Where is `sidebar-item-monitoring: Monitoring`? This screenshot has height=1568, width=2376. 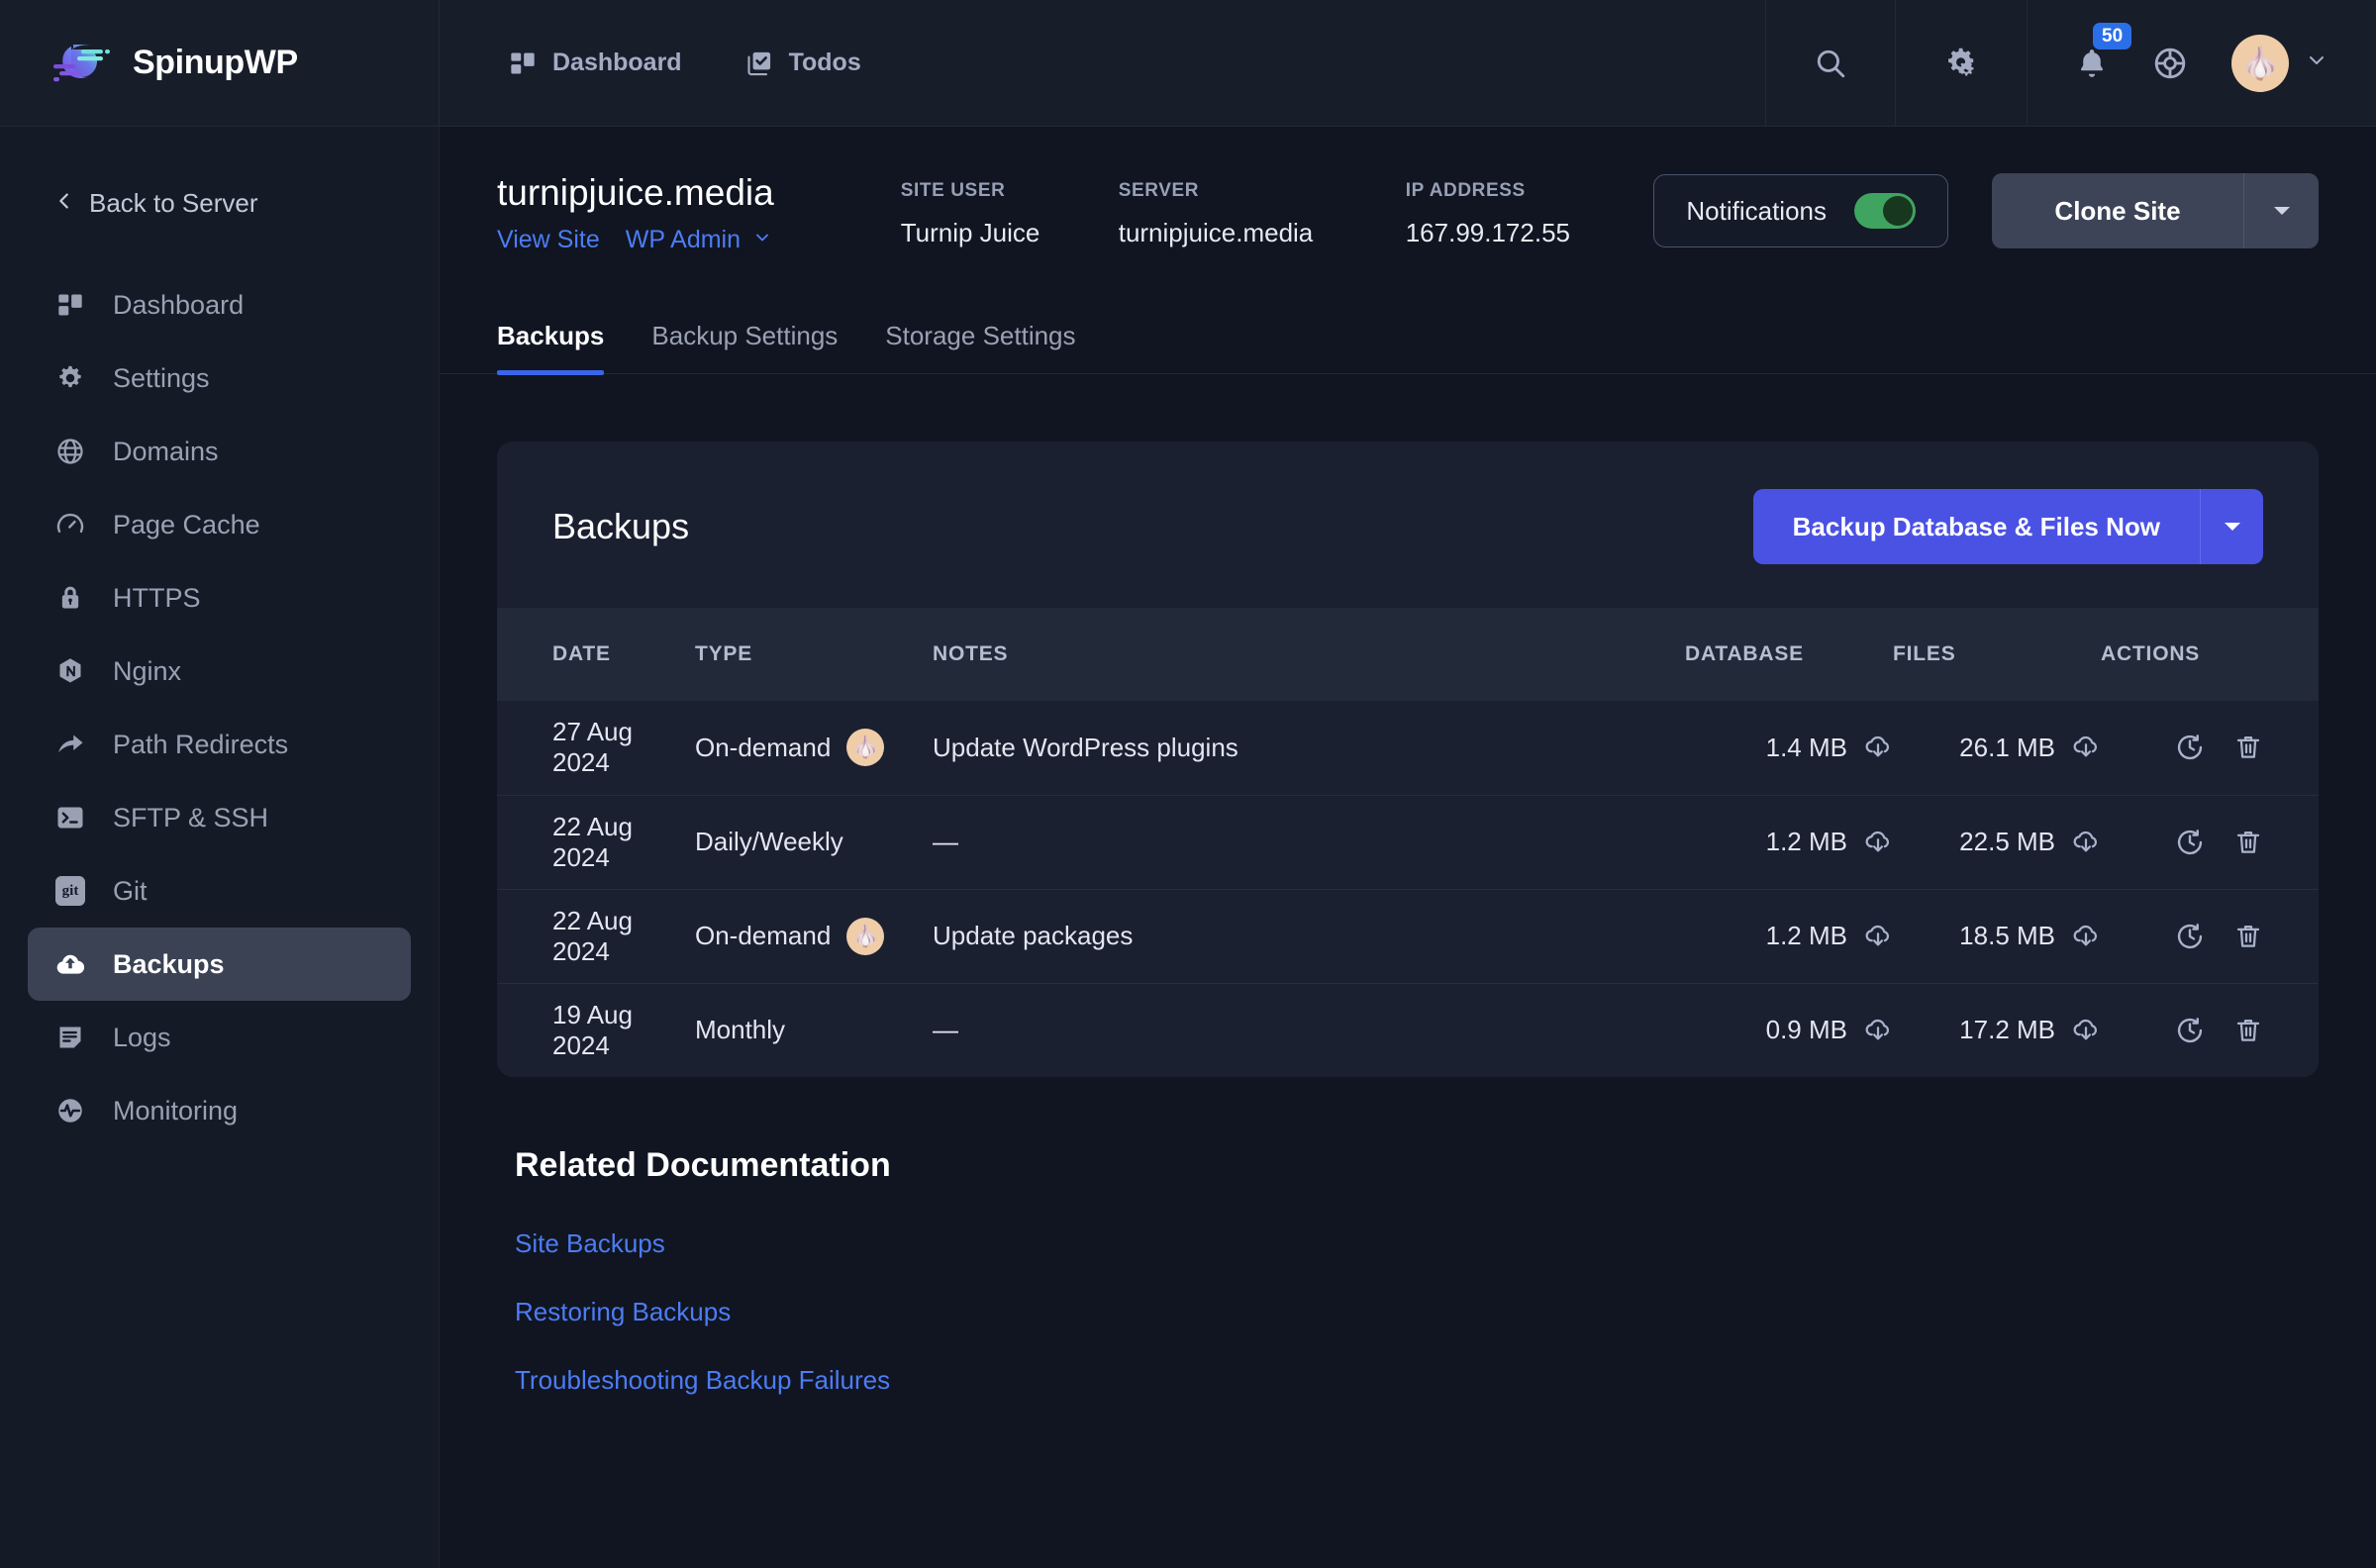 sidebar-item-monitoring: Monitoring is located at coordinates (220, 1110).